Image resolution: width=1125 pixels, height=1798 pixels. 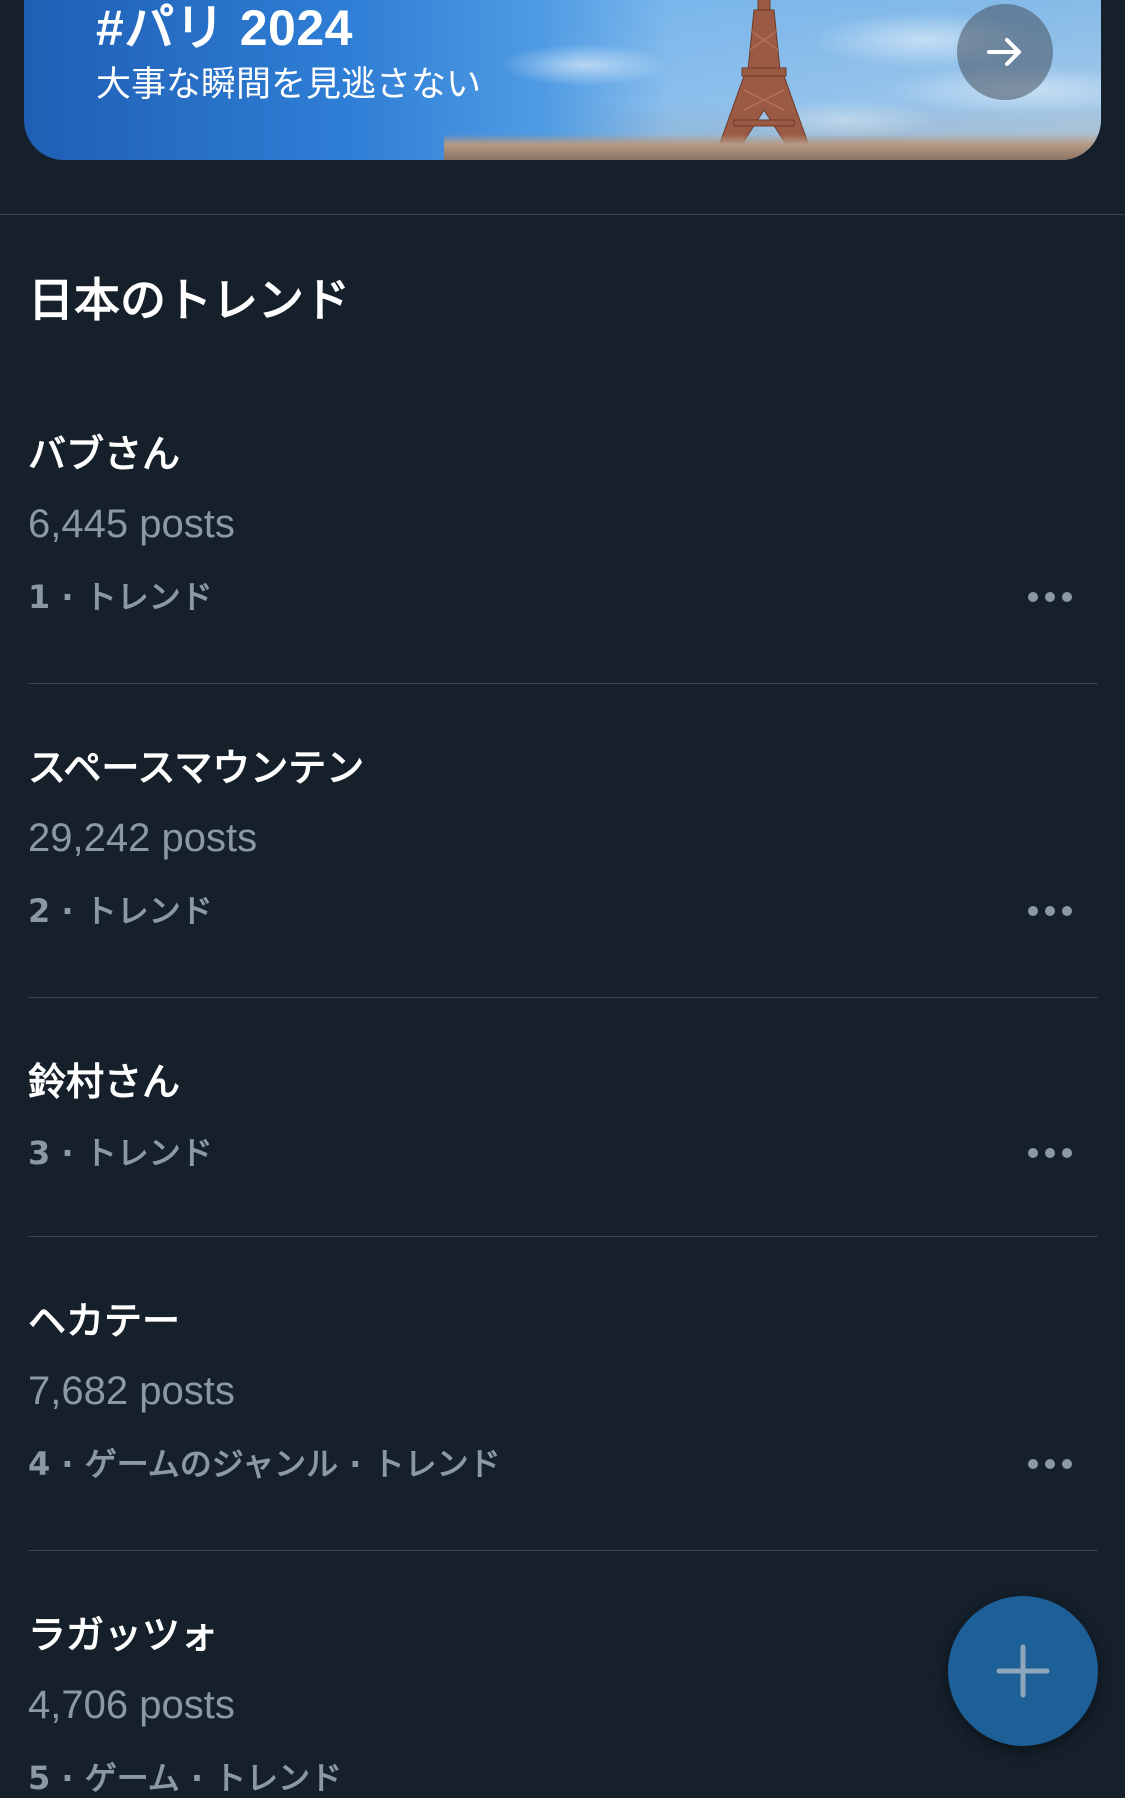 I want to click on plus-icon, so click(x=1023, y=1671).